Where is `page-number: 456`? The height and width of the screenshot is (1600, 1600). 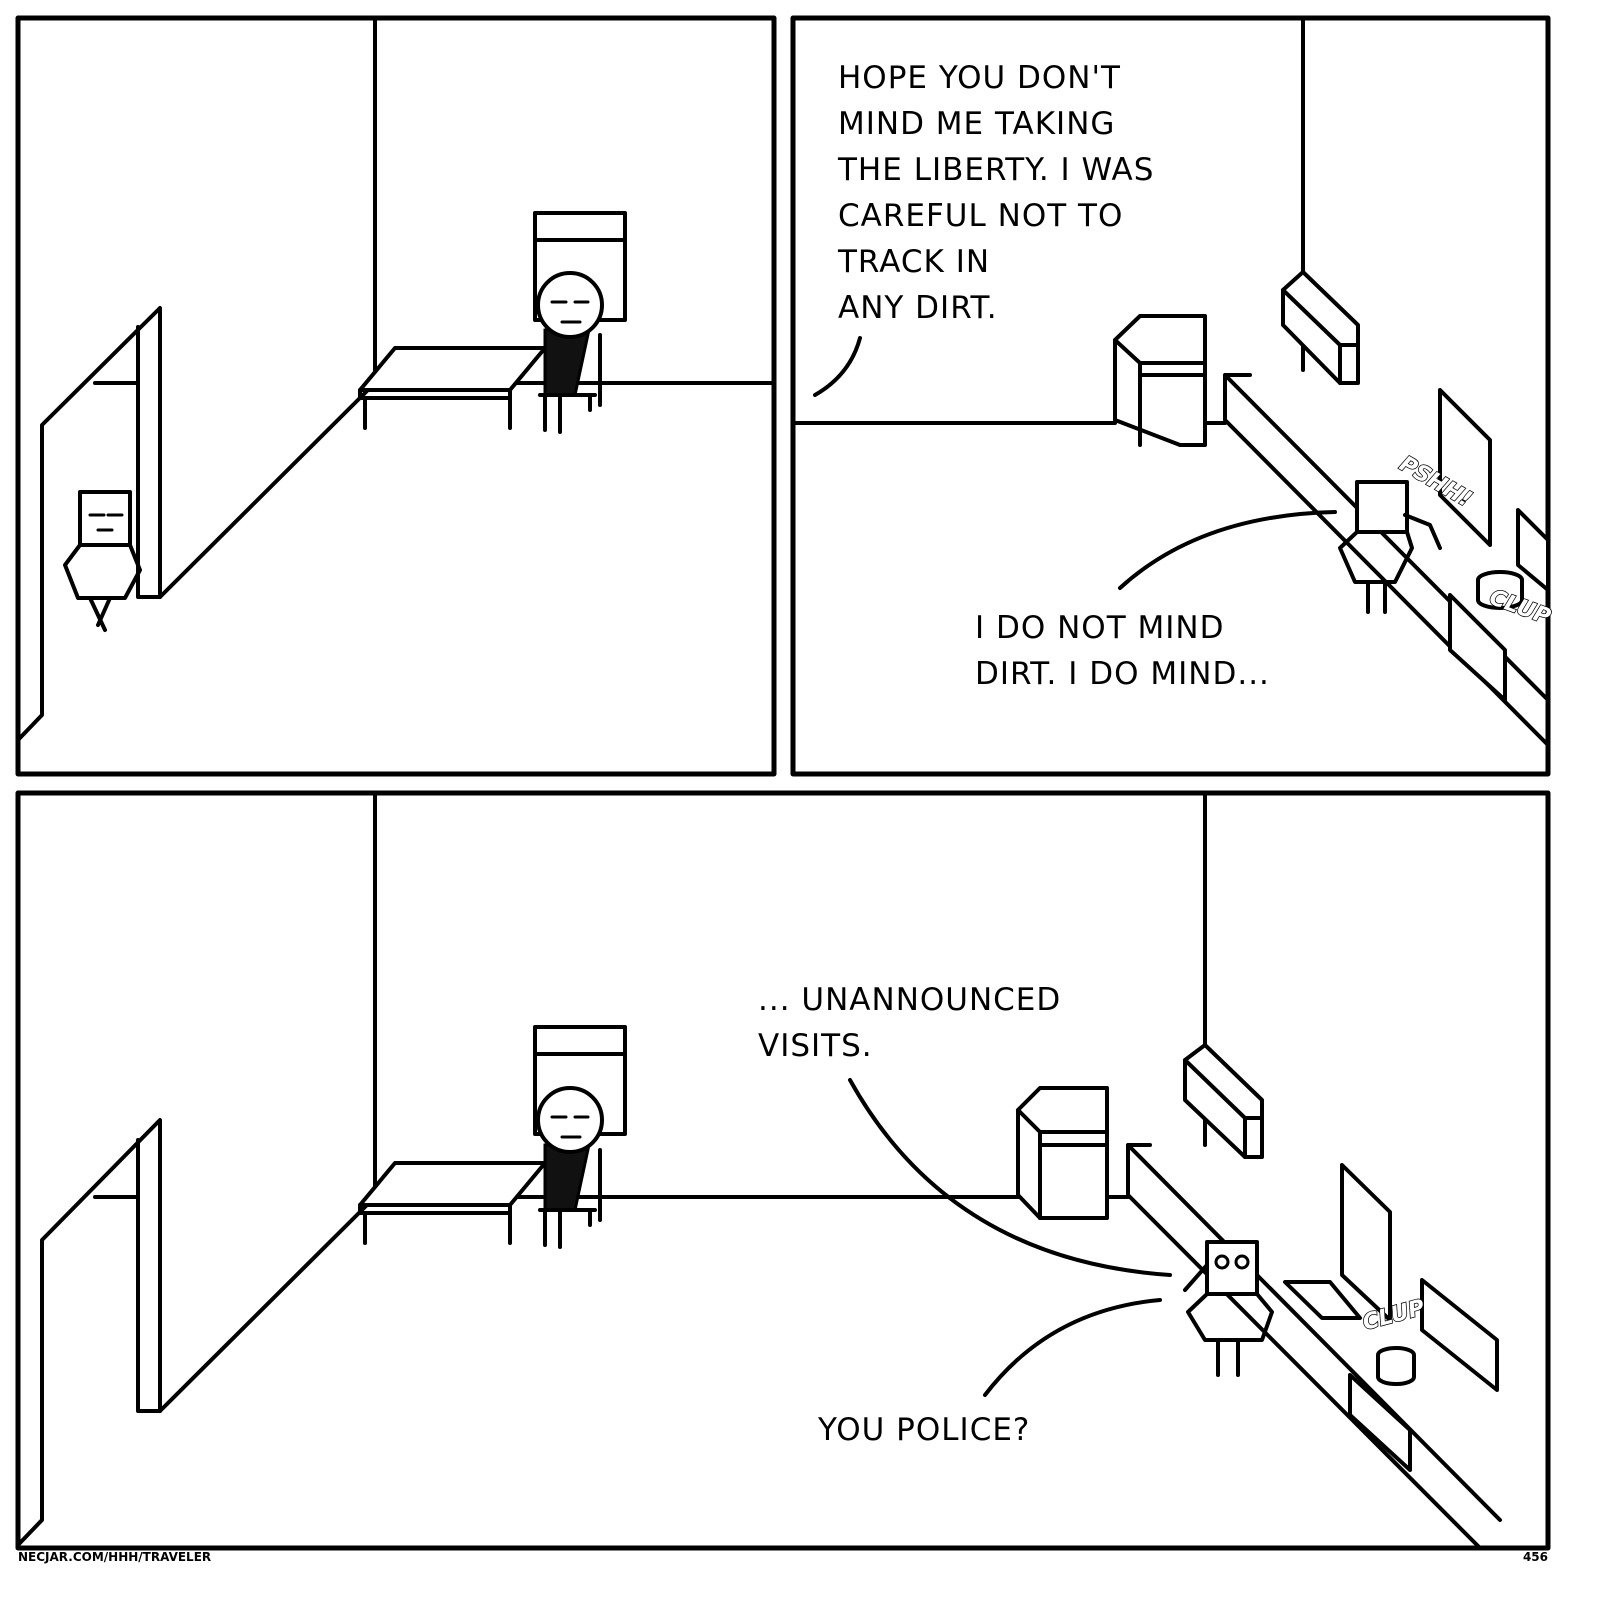 page-number: 456 is located at coordinates (1535, 1557).